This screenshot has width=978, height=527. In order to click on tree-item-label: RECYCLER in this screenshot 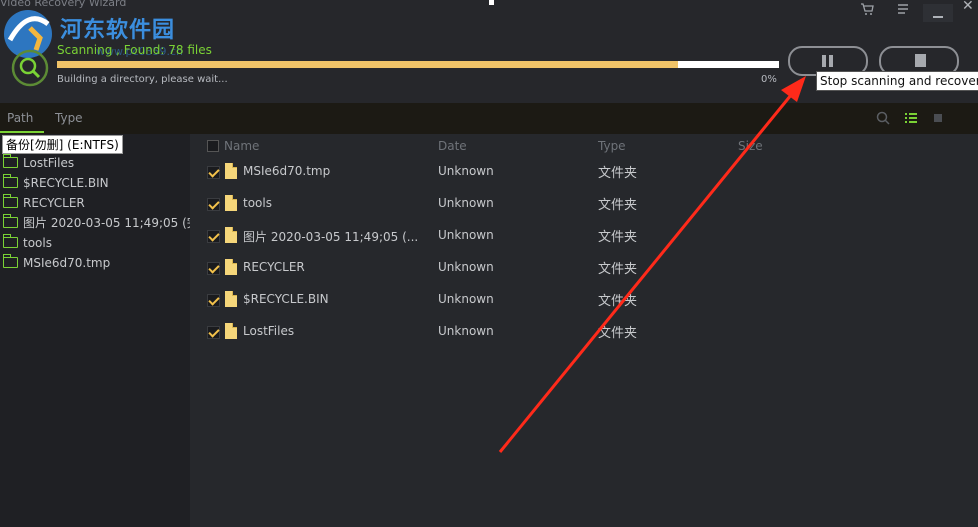, I will do `click(54, 203)`.